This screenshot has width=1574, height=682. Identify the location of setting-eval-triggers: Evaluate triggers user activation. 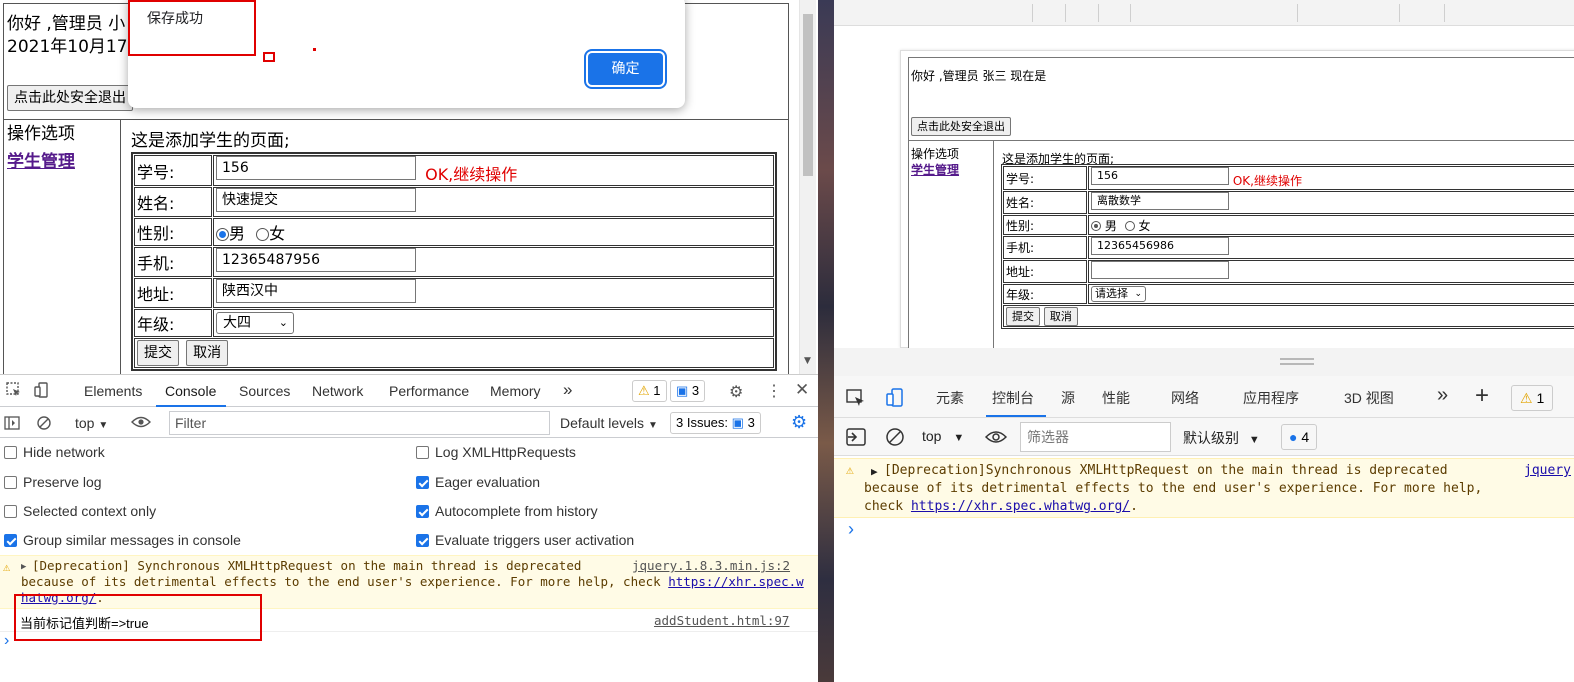
(525, 540).